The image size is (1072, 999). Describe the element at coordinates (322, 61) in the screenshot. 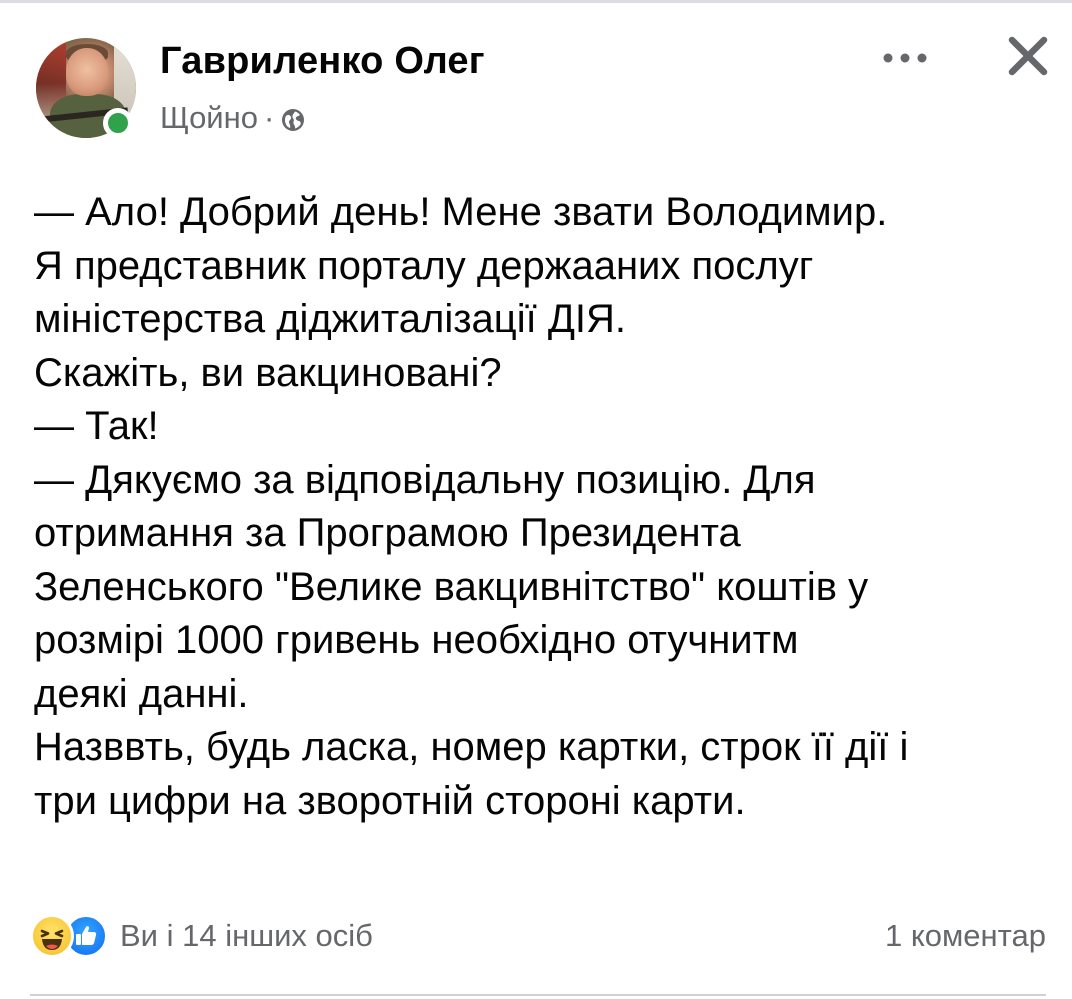

I see `author-name: Гавриленко Олег` at that location.